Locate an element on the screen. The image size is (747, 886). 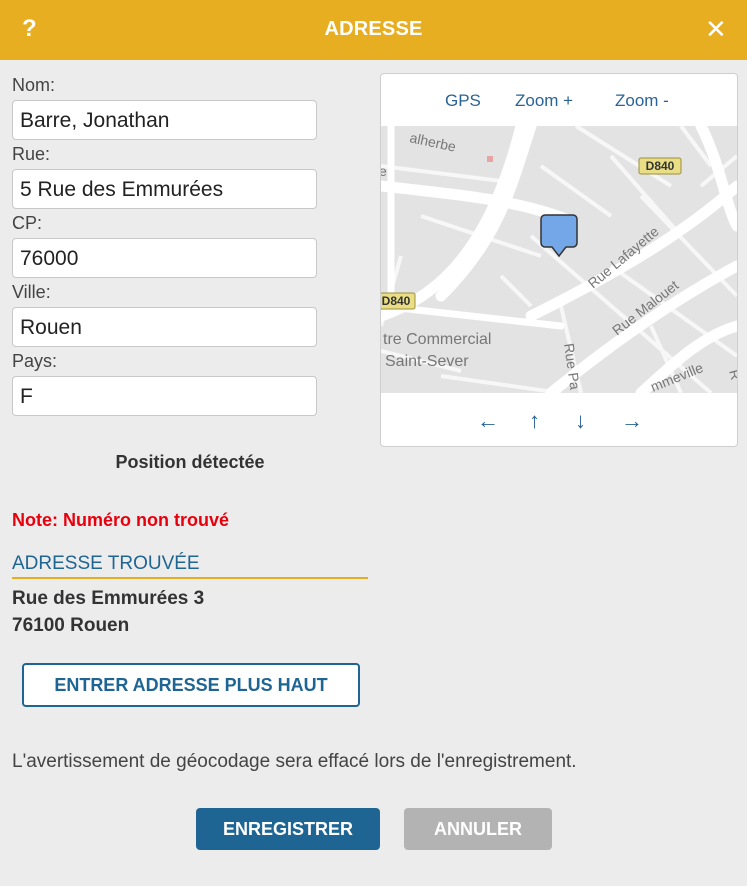
rue-input: 5 Rue des Emmurées is located at coordinates (164, 189).